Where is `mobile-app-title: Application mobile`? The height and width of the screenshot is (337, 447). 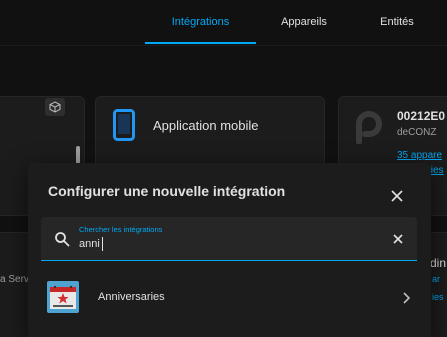 mobile-app-title: Application mobile is located at coordinates (206, 125).